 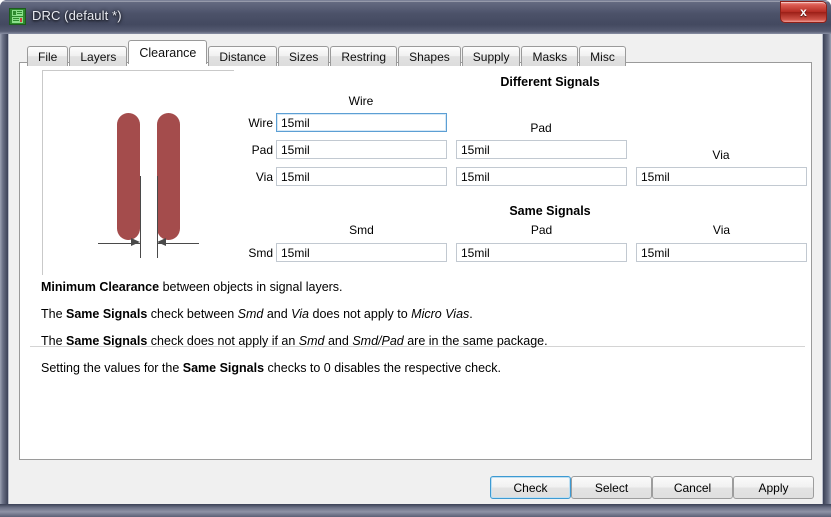 I want to click on tab-label: Shapes, so click(x=429, y=56).